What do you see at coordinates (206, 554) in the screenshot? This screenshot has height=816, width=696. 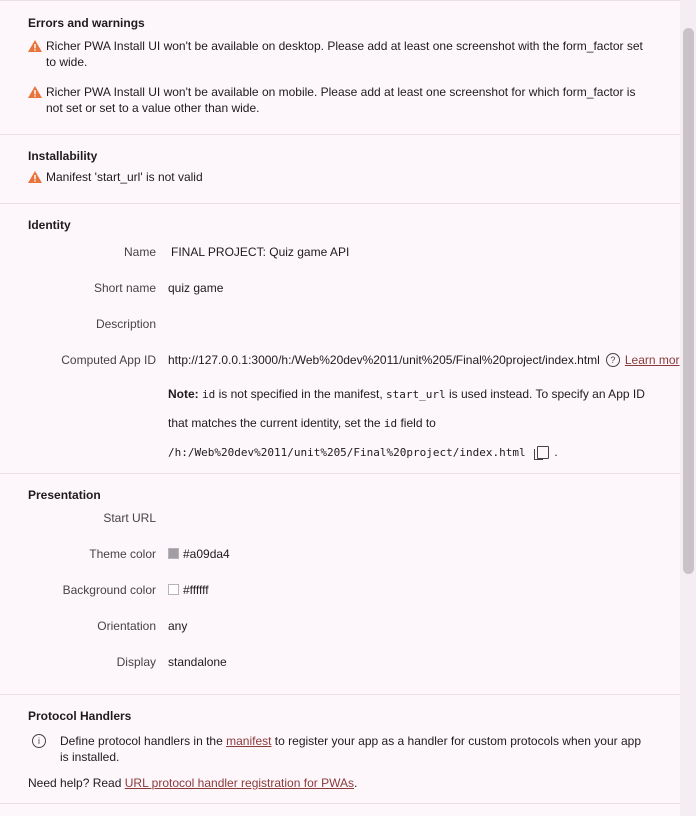 I see `theme-color-value: #a09da4` at bounding box center [206, 554].